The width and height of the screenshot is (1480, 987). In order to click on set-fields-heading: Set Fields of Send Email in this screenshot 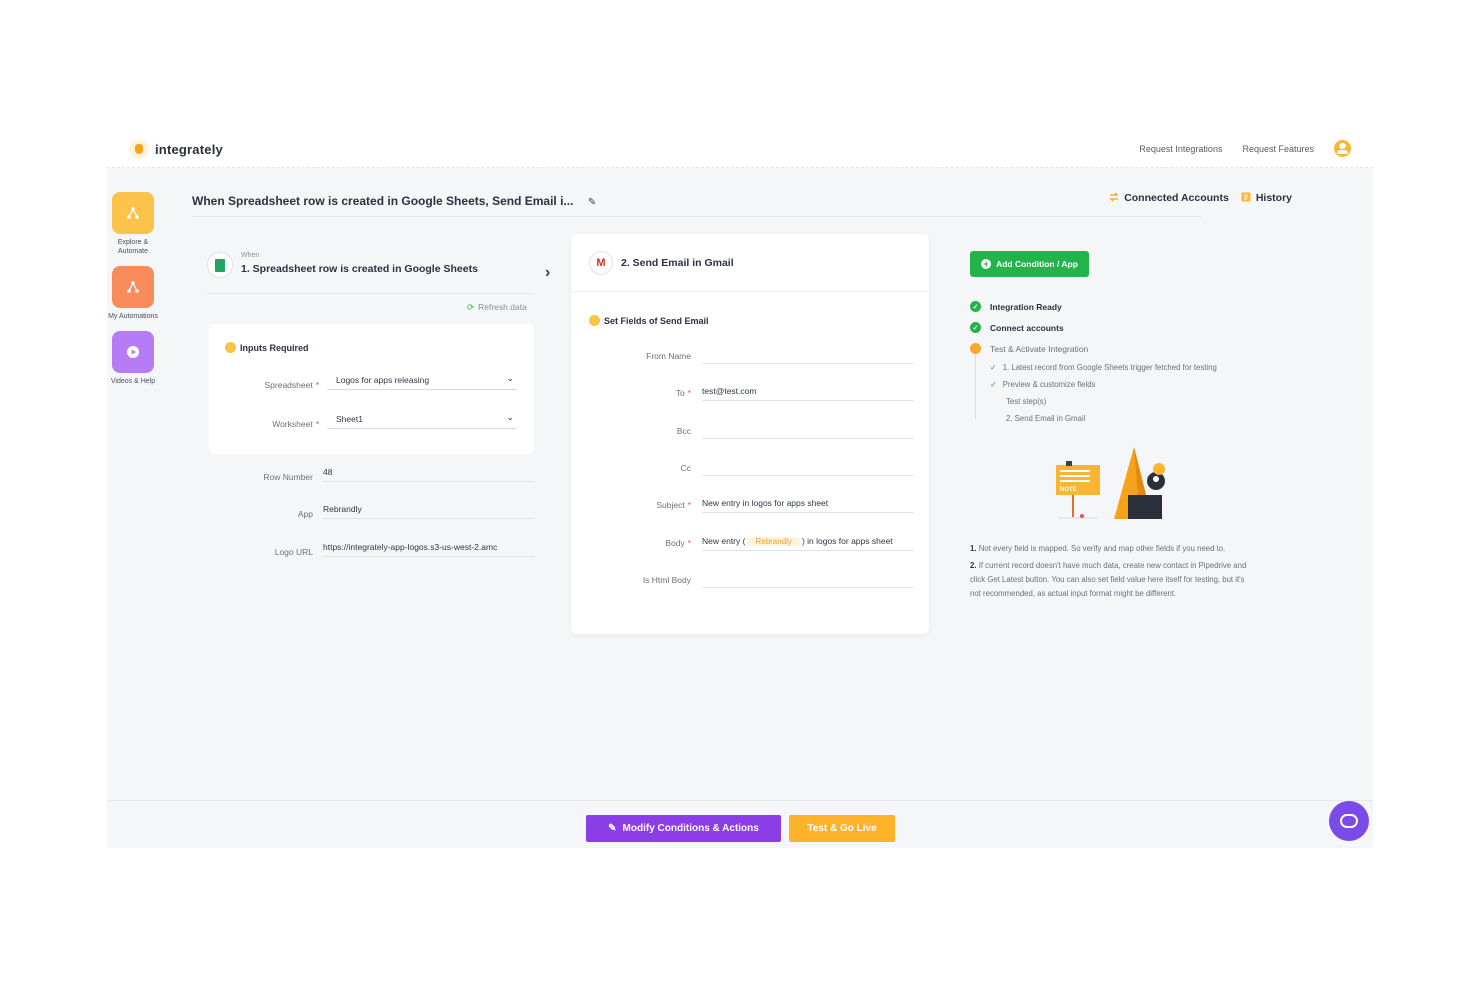, I will do `click(649, 320)`.